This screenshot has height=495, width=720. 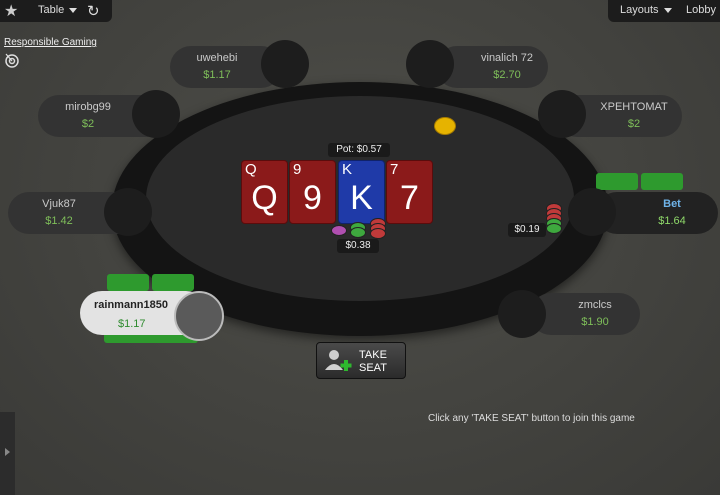 I want to click on responsible-gaming-link: Responsible Gaming, so click(x=50, y=42).